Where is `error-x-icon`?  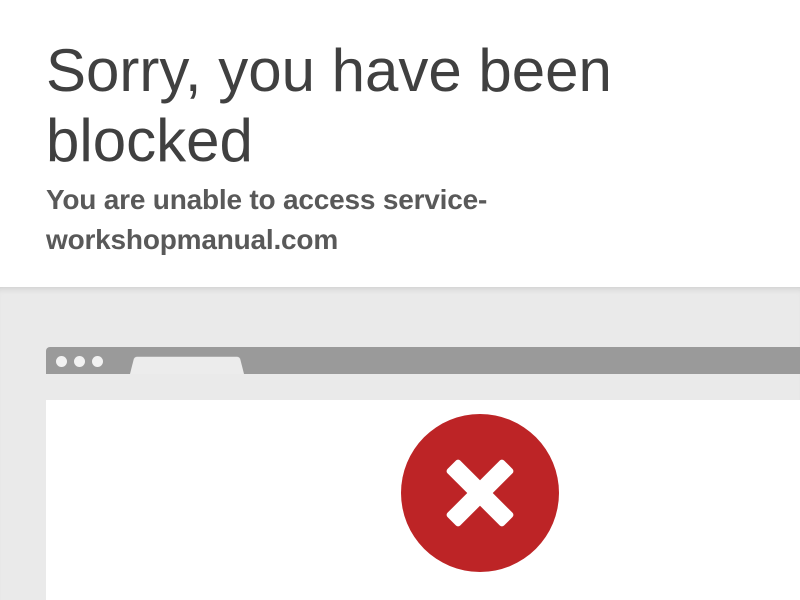 error-x-icon is located at coordinates (480, 493).